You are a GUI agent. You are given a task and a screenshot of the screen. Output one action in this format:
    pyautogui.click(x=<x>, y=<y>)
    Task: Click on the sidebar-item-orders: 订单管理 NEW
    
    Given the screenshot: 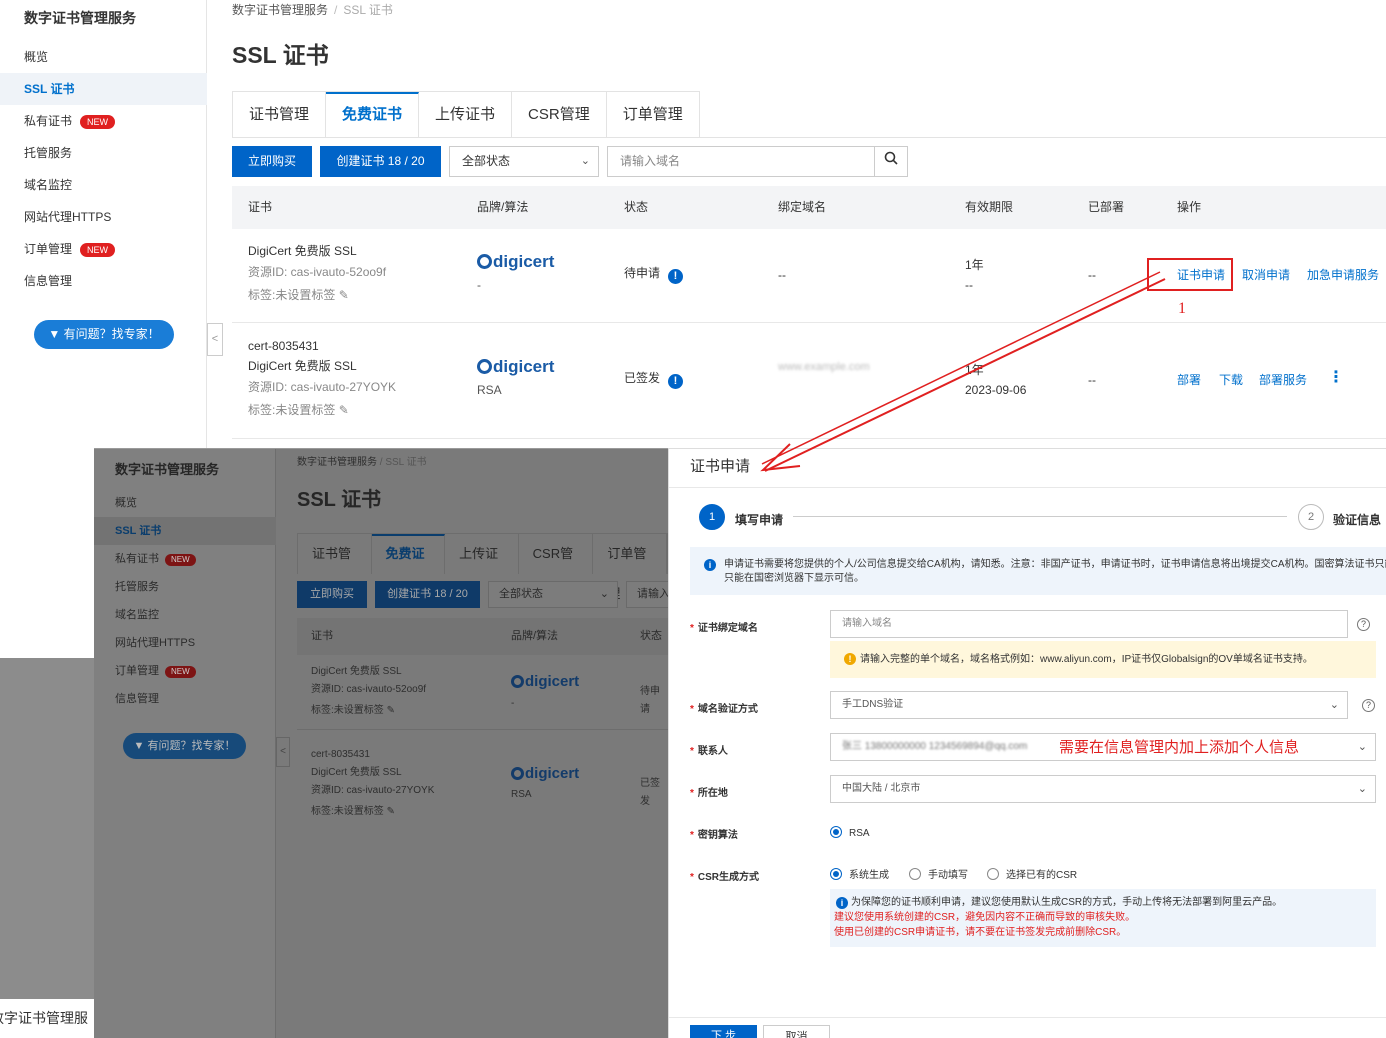 What is the action you would take?
    pyautogui.click(x=103, y=249)
    